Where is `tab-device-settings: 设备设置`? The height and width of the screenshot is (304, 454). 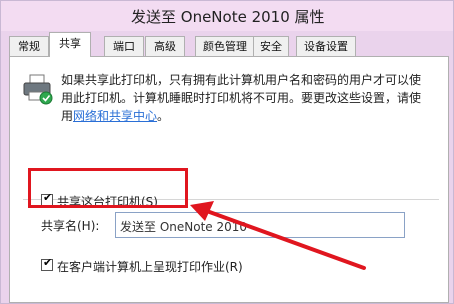
tab-device-settings: 设备设置 is located at coordinates (326, 46).